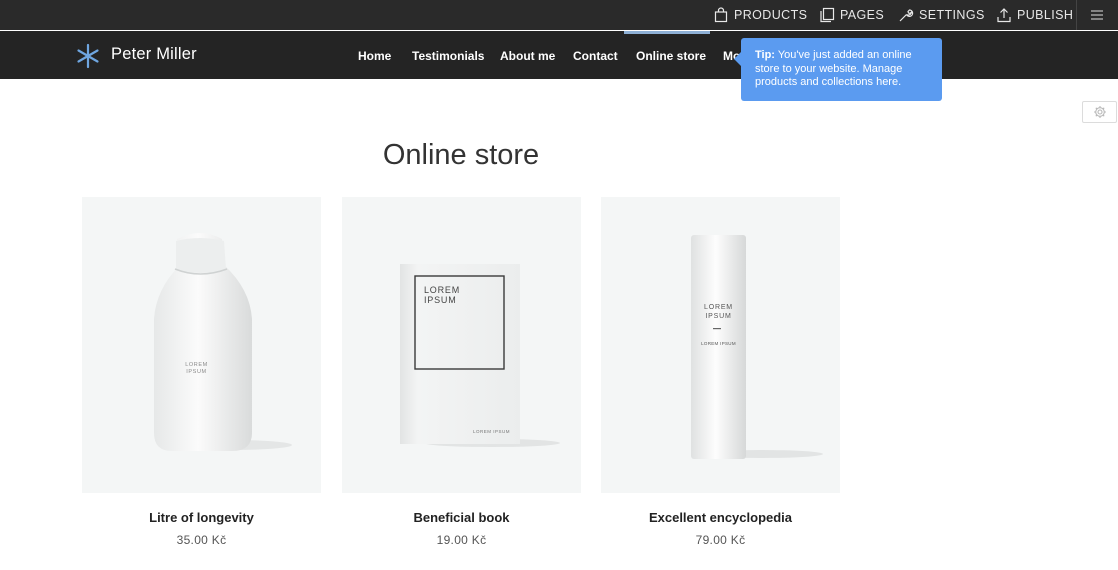 This screenshot has width=1118, height=570. What do you see at coordinates (595, 56) in the screenshot?
I see `nav-item-contact: Contact` at bounding box center [595, 56].